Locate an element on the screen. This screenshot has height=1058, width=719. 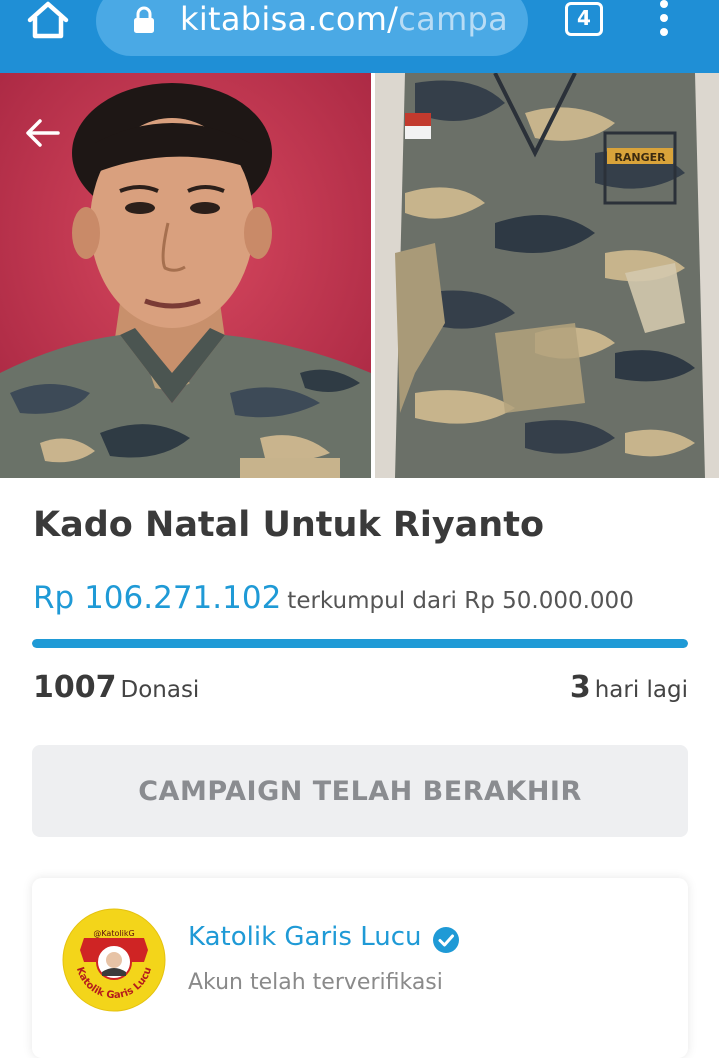
address-bar: kitabisa.com/campa is located at coordinates (312, 28).